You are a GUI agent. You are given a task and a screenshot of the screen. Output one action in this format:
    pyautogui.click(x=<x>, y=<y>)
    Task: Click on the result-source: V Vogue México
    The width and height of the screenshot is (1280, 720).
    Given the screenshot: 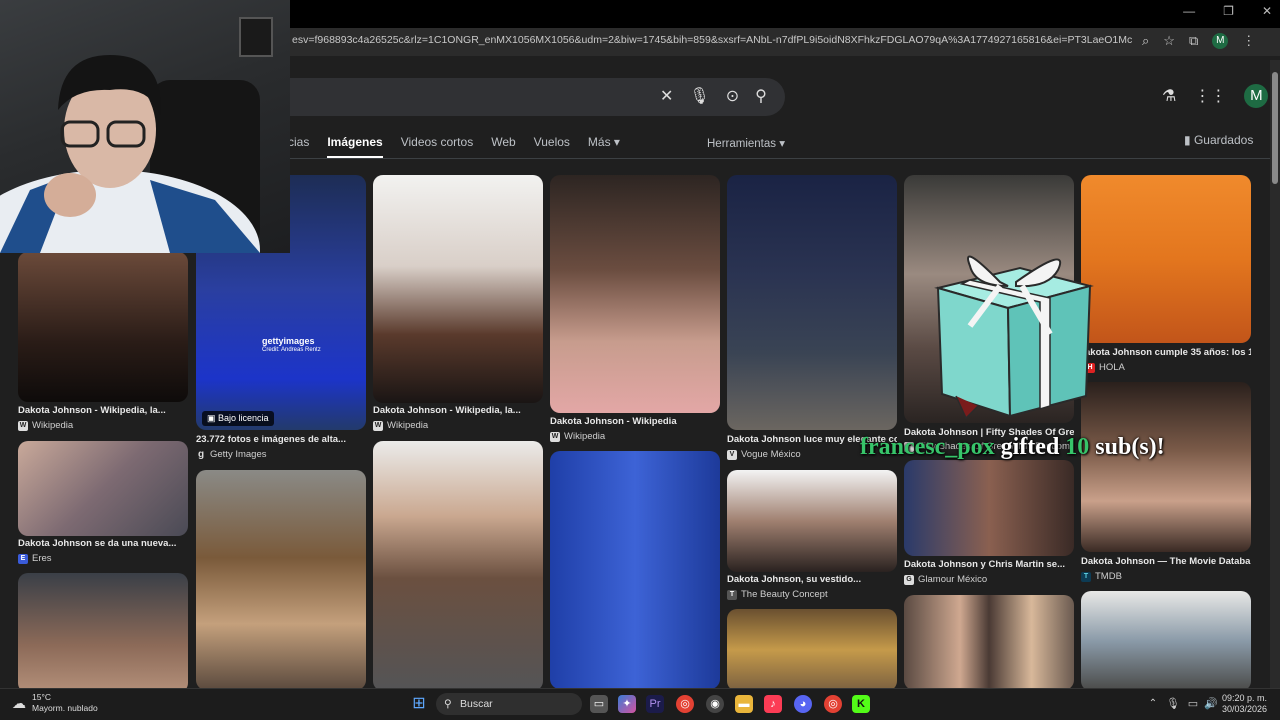 What is the action you would take?
    pyautogui.click(x=764, y=454)
    